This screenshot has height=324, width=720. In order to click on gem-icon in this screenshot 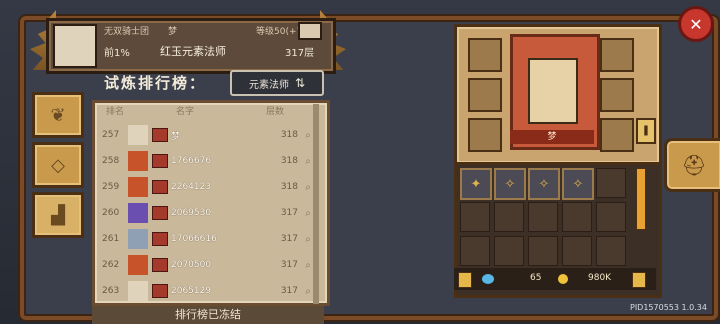, I will do `click(488, 279)`.